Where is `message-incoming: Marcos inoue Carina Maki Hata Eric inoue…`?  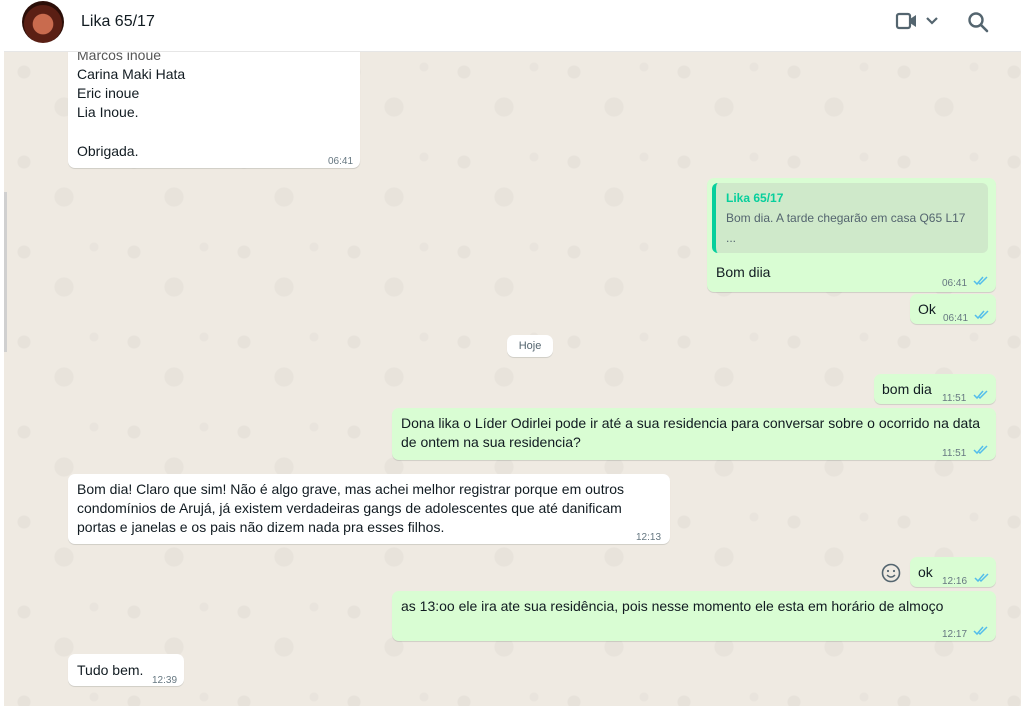 message-incoming: Marcos inoue Carina Maki Hata Eric inoue… is located at coordinates (214, 110).